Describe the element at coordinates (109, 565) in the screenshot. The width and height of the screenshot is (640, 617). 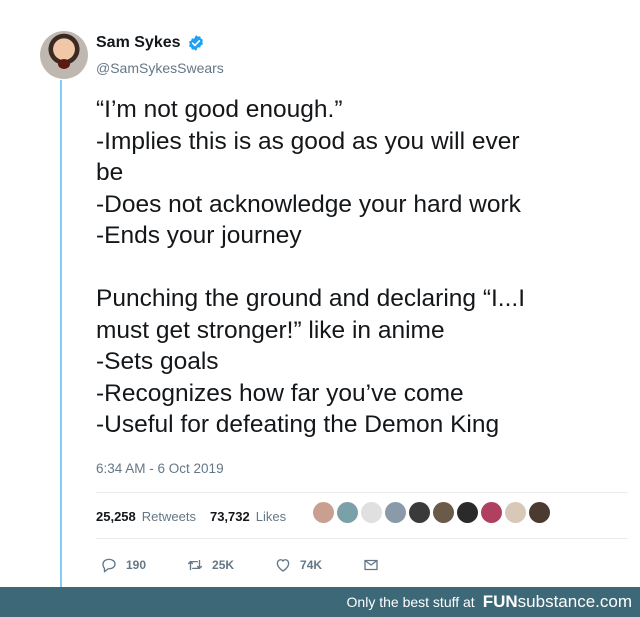
I see `reply-icon` at that location.